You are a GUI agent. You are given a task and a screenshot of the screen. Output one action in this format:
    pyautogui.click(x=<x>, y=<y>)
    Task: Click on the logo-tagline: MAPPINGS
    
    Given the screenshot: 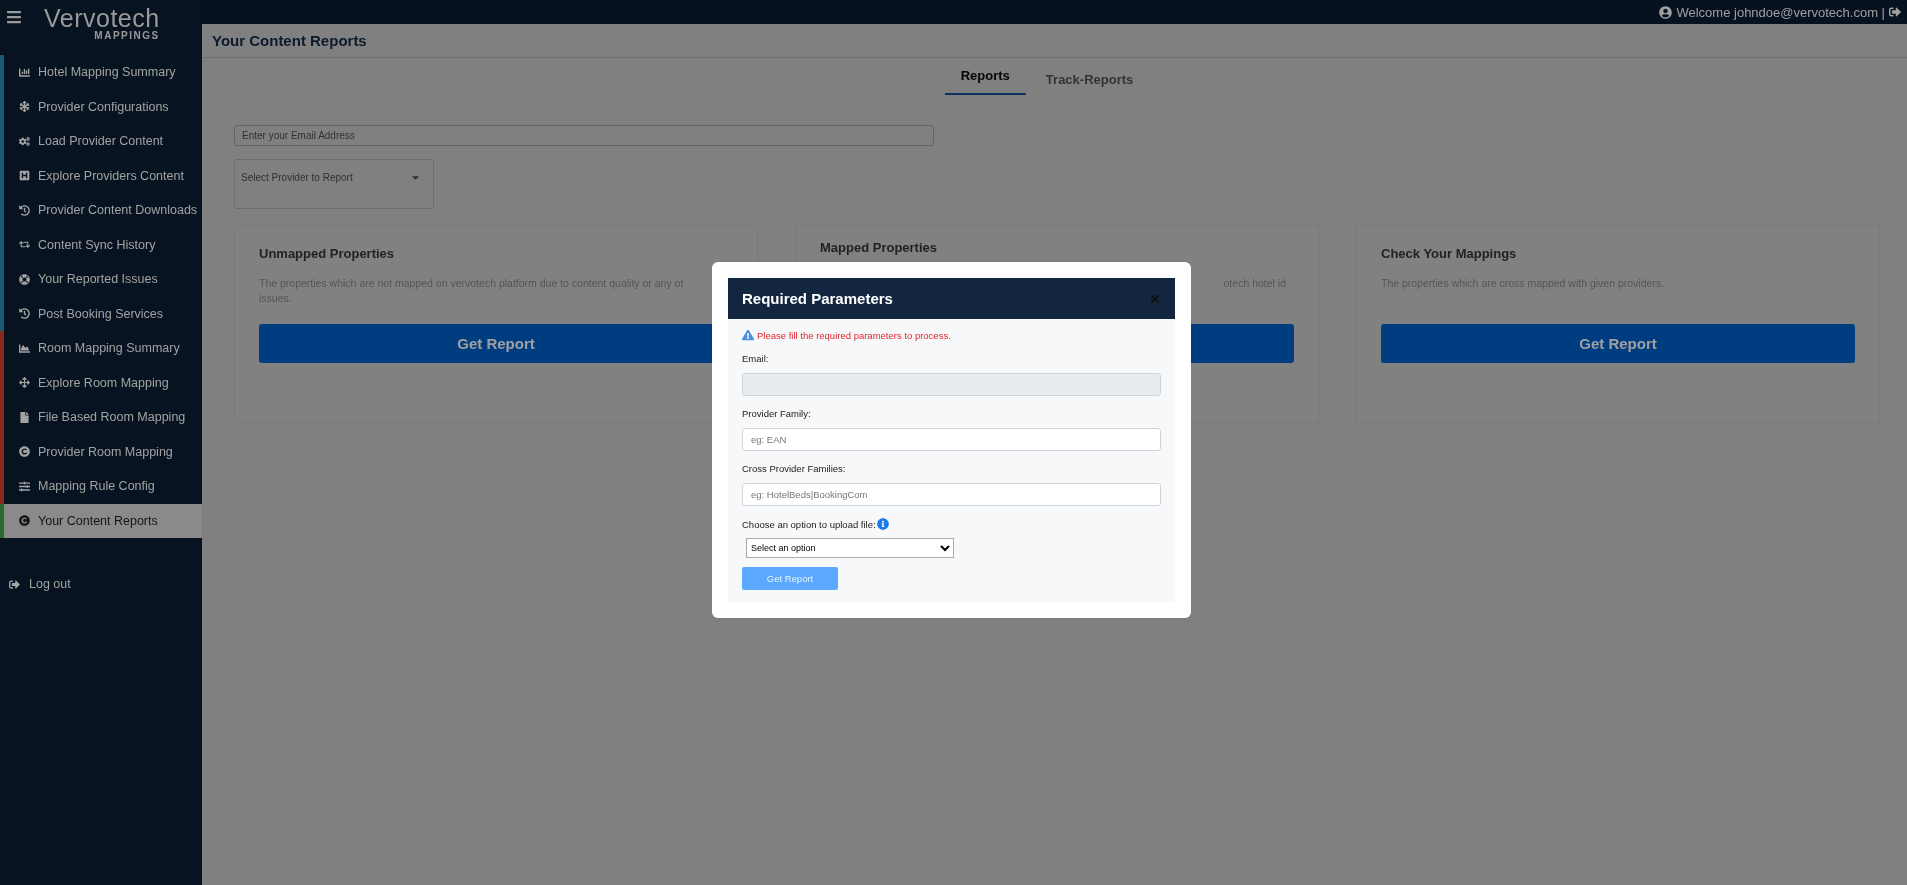 What is the action you would take?
    pyautogui.click(x=127, y=36)
    